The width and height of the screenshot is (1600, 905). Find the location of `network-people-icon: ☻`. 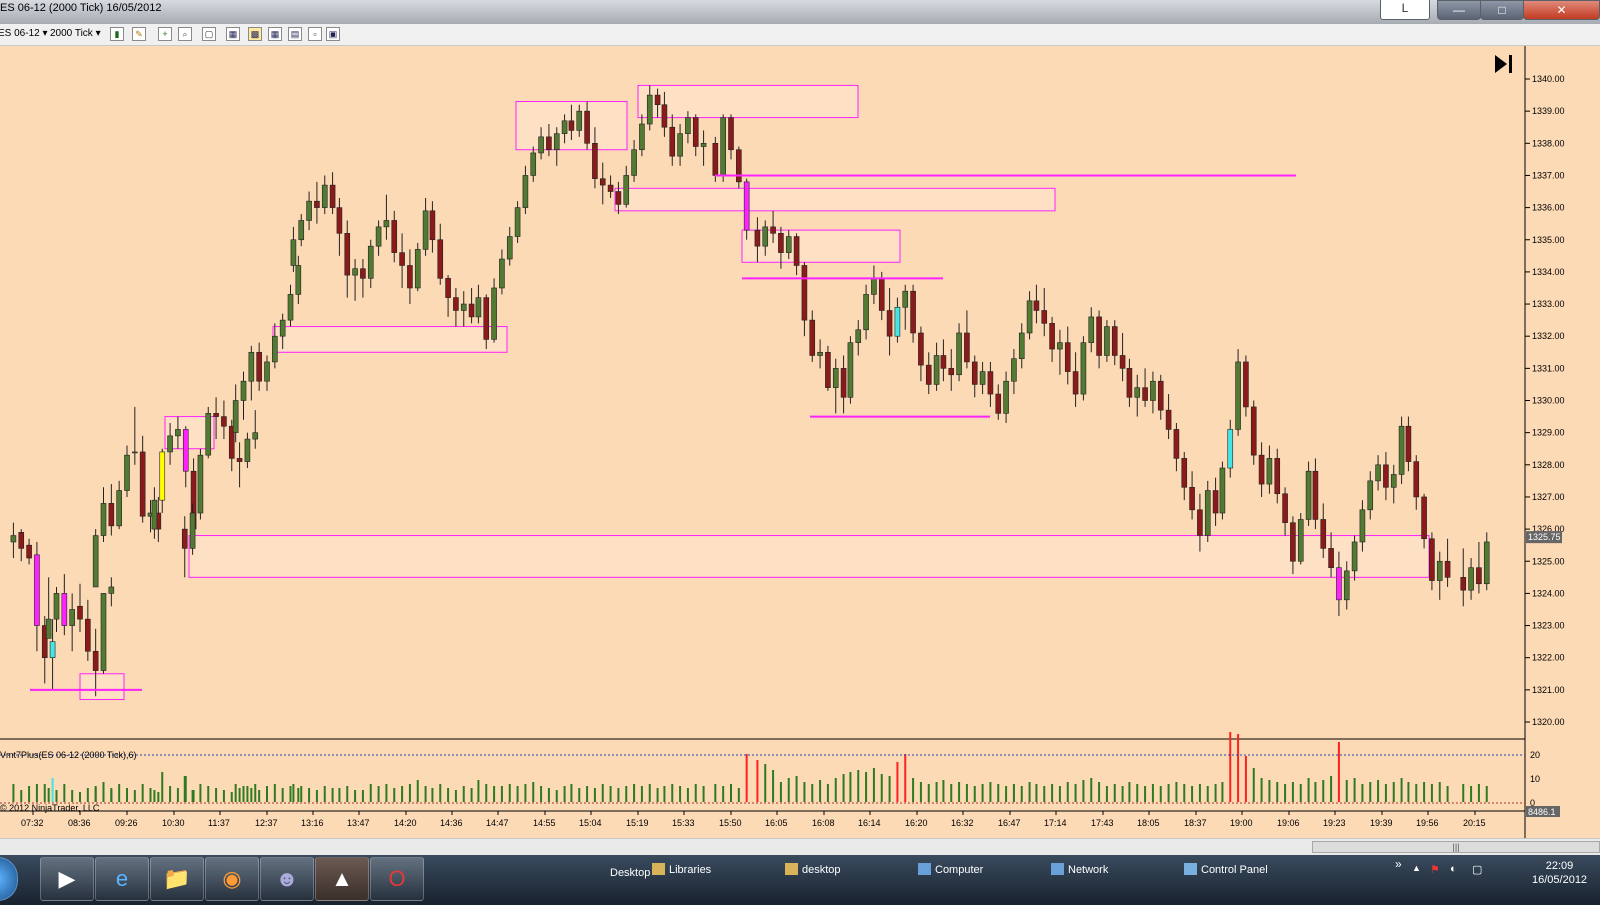

network-people-icon: ☻ is located at coordinates (287, 879).